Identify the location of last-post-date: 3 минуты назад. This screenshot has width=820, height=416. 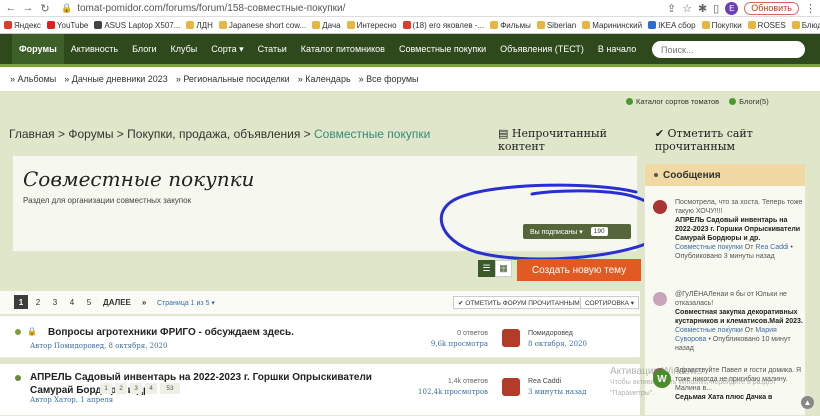
(557, 392).